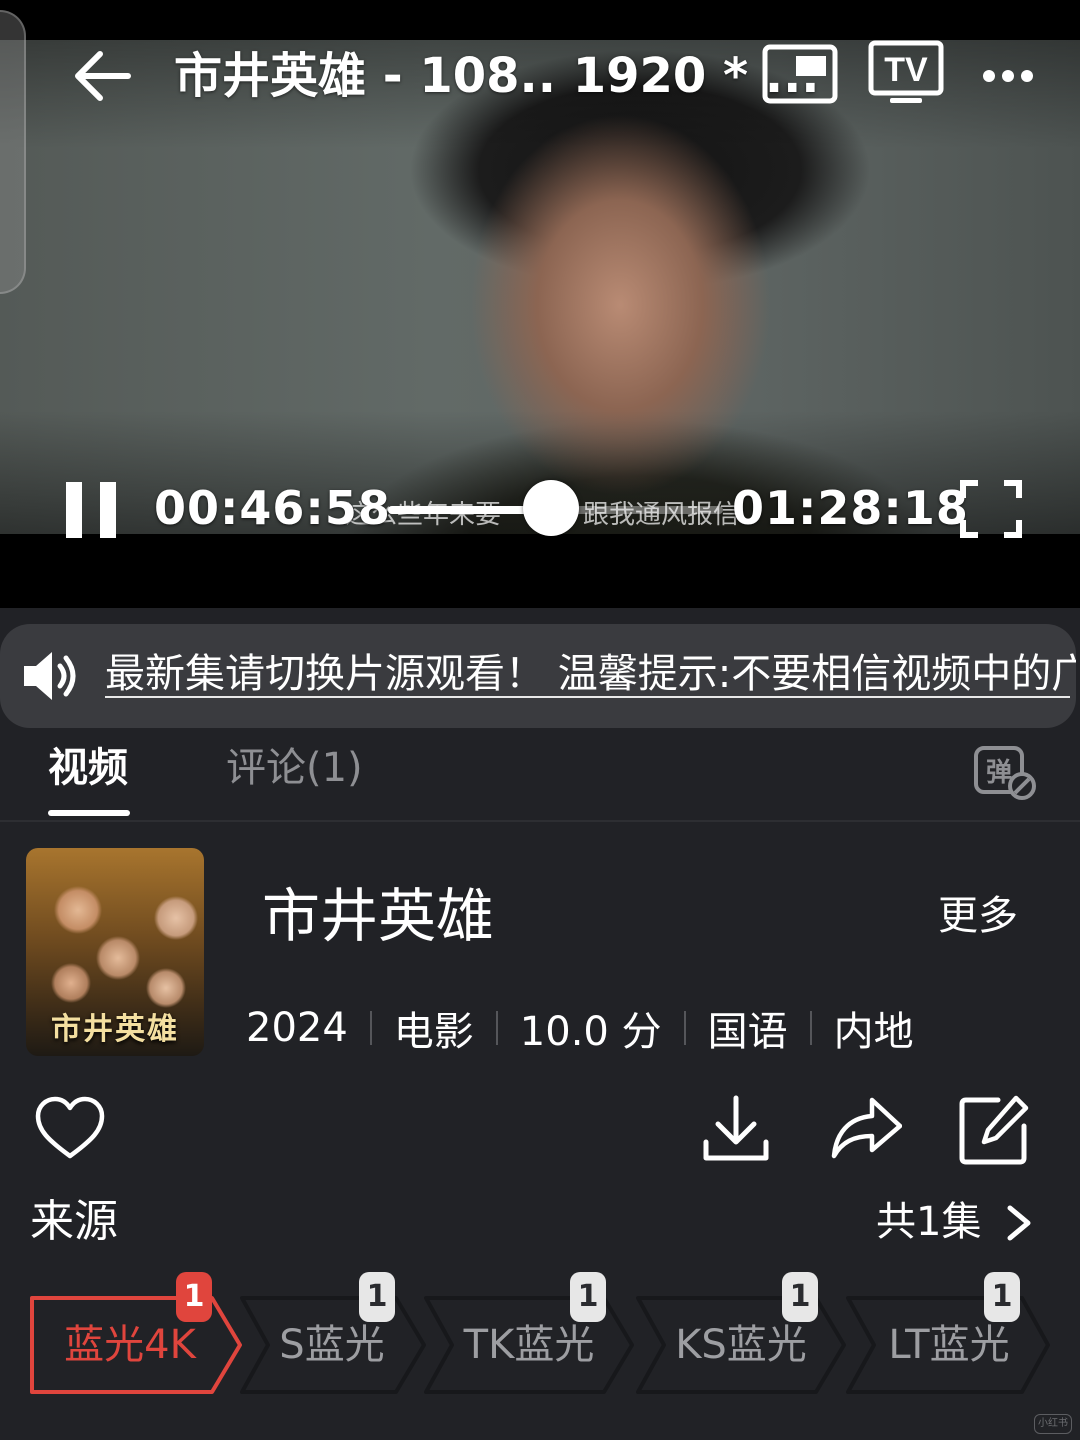  What do you see at coordinates (102, 76) in the screenshot?
I see `back-arrow-icon` at bounding box center [102, 76].